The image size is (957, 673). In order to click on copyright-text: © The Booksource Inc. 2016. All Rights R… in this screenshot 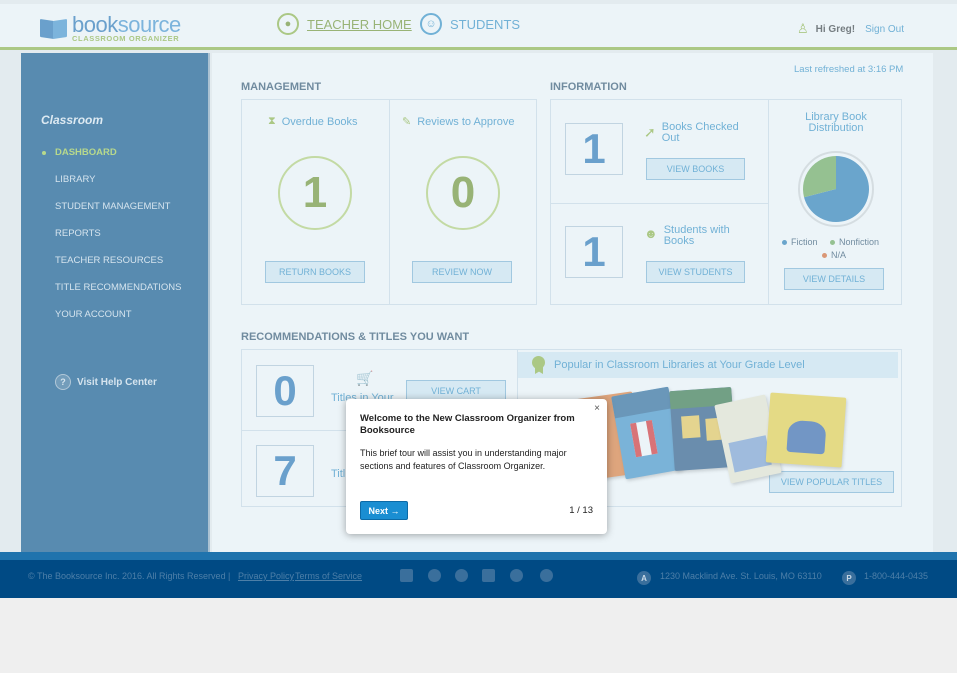, I will do `click(127, 576)`.